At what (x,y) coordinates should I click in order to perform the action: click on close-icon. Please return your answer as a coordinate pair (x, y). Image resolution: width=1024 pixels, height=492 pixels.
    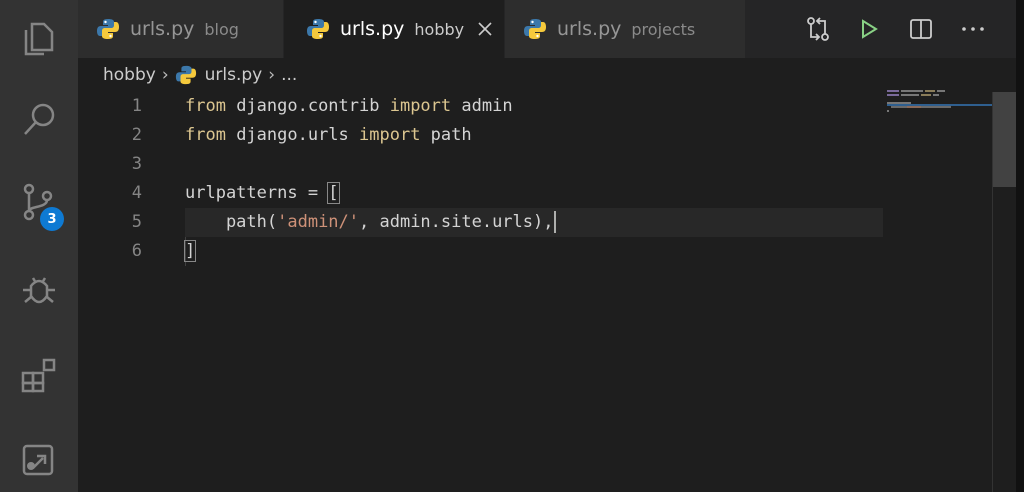
    Looking at the image, I should click on (485, 29).